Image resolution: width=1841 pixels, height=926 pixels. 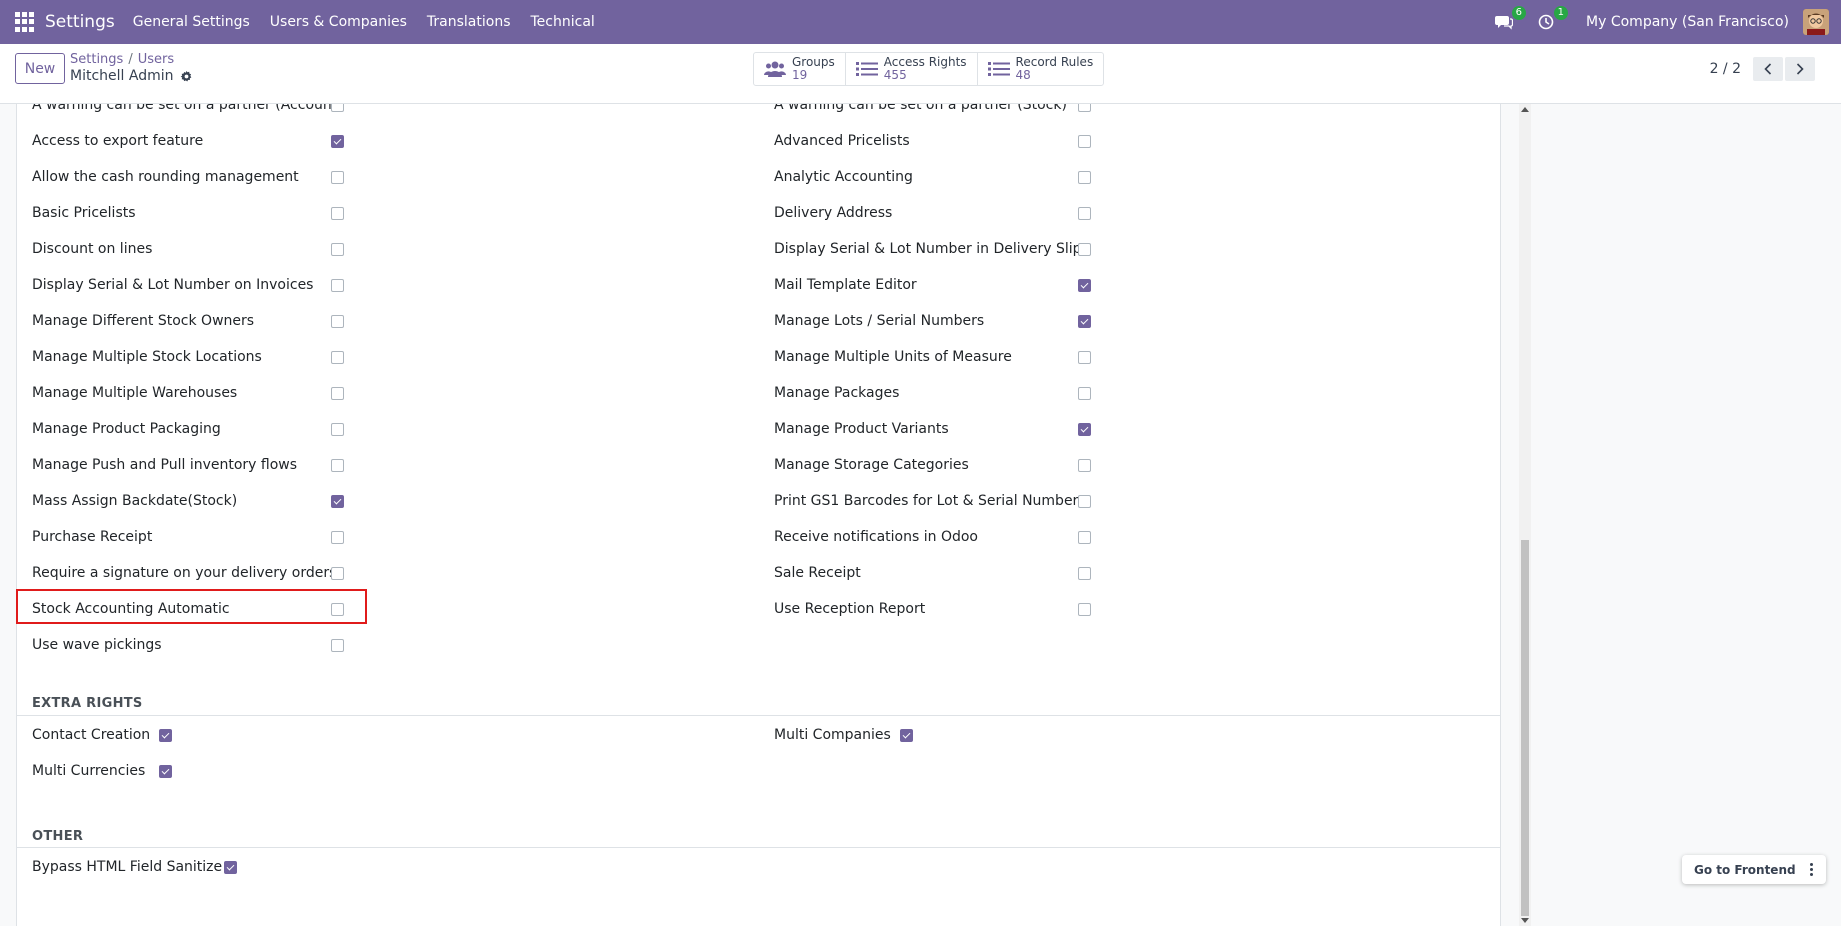 What do you see at coordinates (122, 76) in the screenshot?
I see `record-name: Mitchell Admin` at bounding box center [122, 76].